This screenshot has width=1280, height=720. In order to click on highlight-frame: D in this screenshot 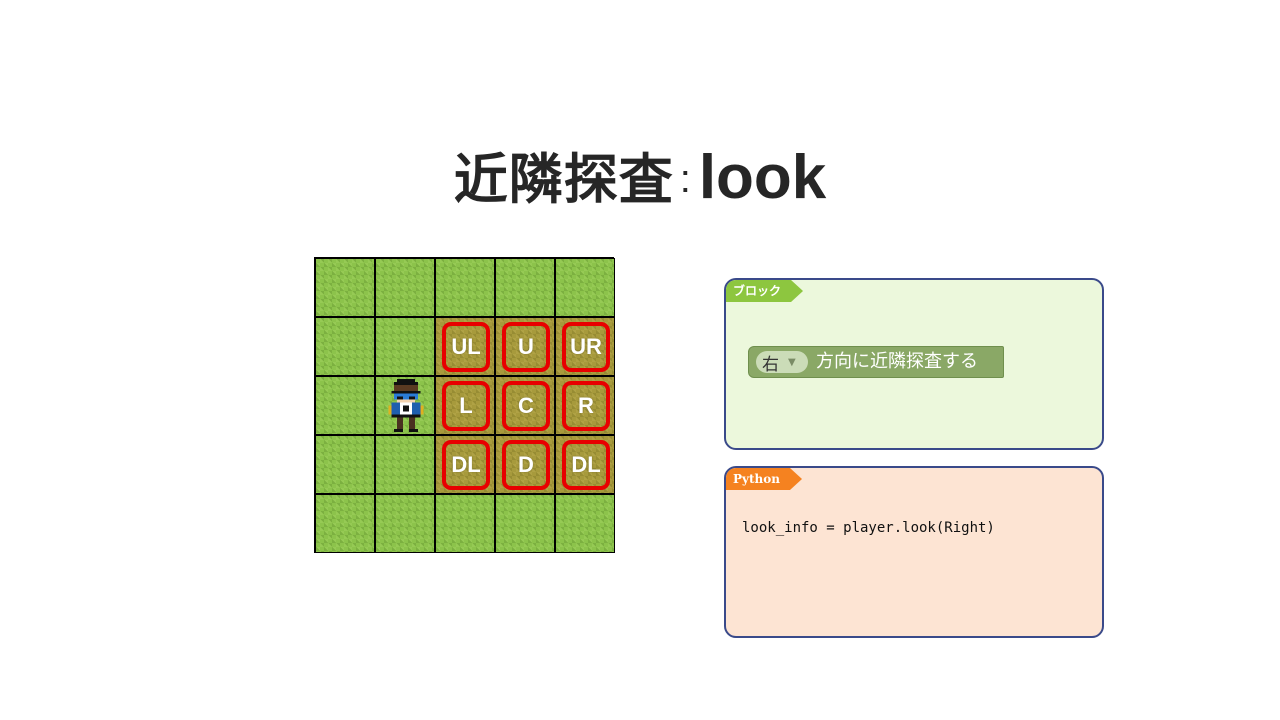, I will do `click(526, 465)`.